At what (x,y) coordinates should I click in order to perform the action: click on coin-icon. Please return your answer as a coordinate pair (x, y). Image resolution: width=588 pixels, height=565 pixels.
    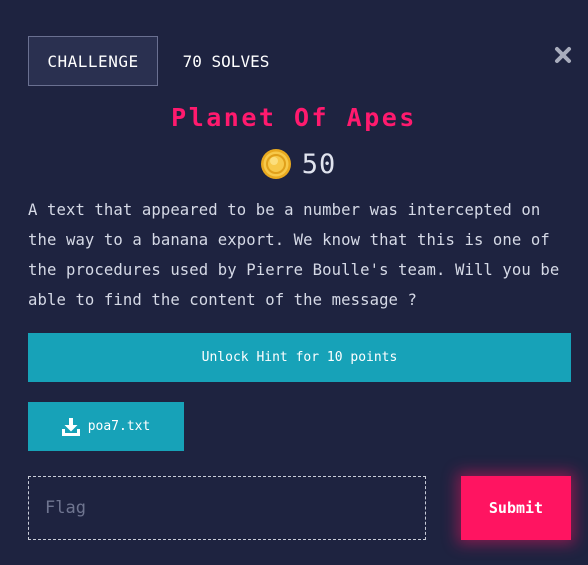
    Looking at the image, I should click on (275, 164).